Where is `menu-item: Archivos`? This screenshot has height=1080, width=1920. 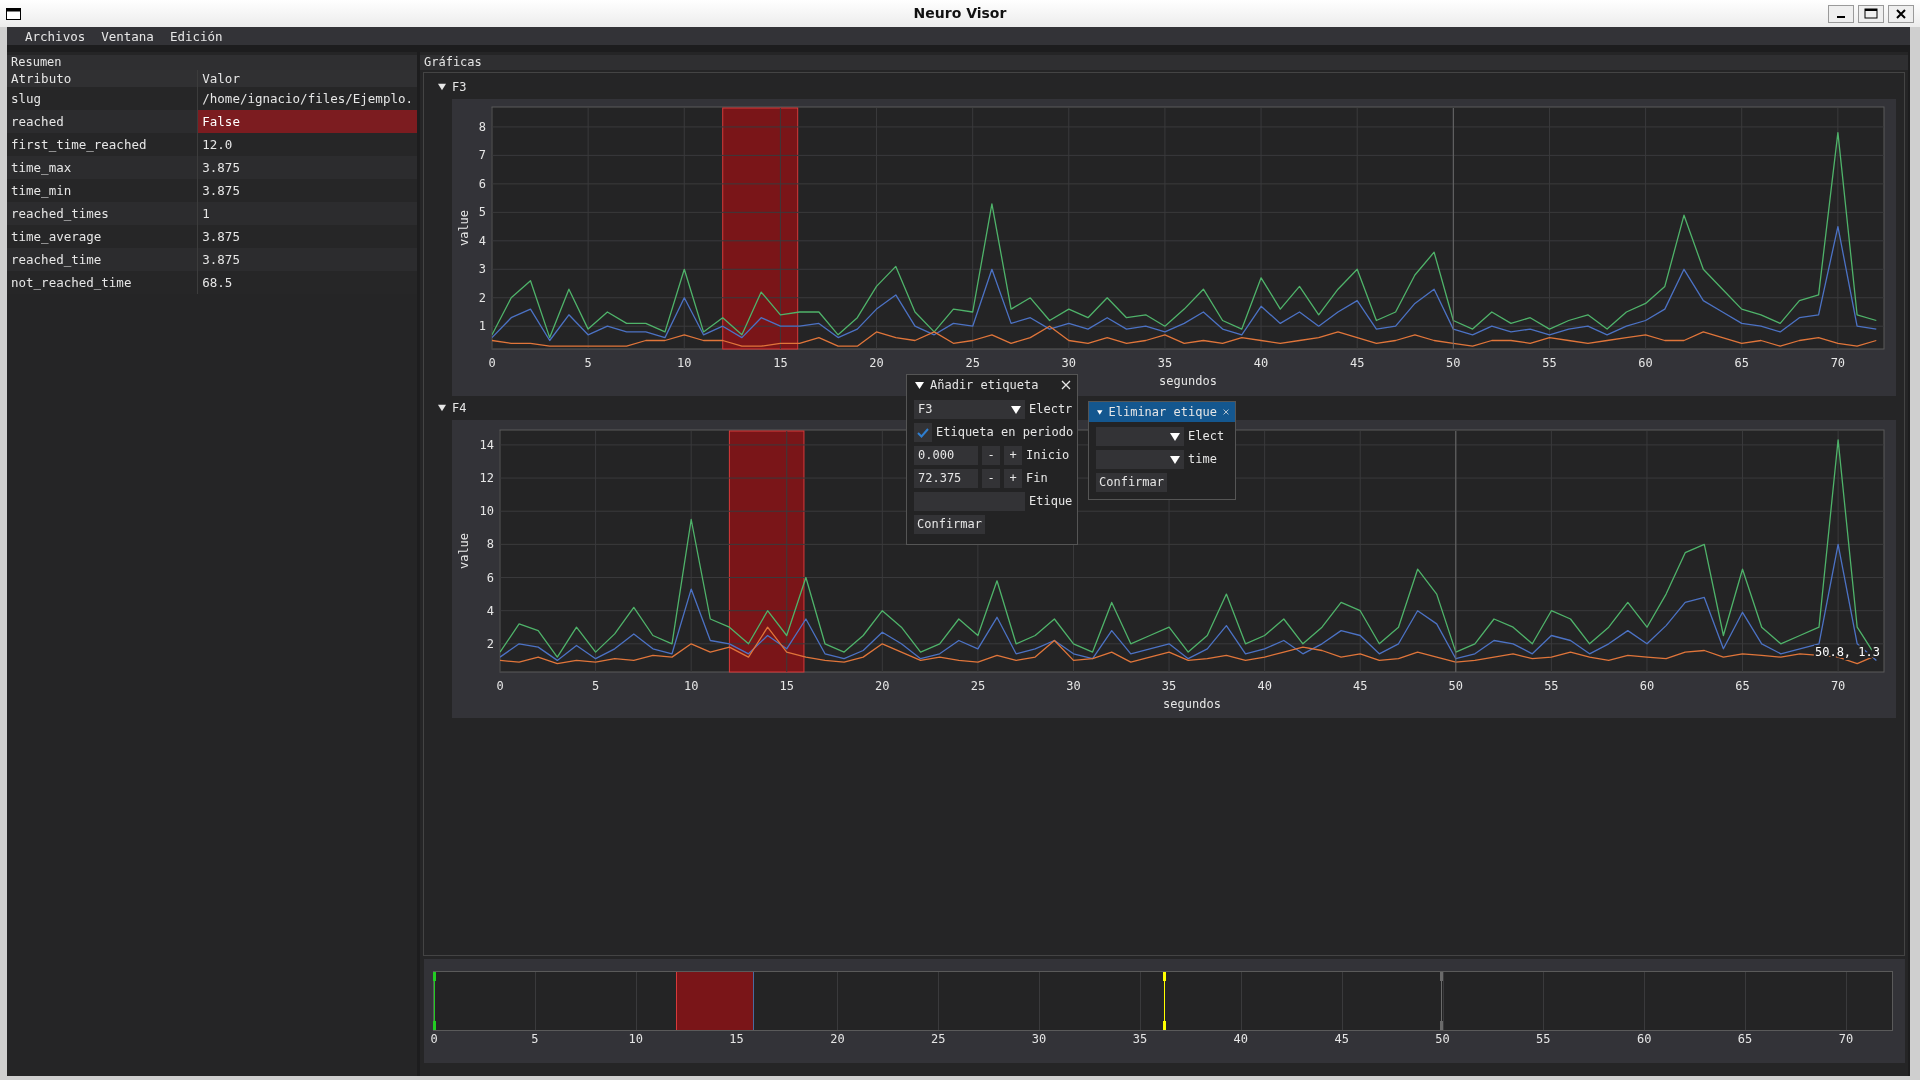 menu-item: Archivos is located at coordinates (55, 36).